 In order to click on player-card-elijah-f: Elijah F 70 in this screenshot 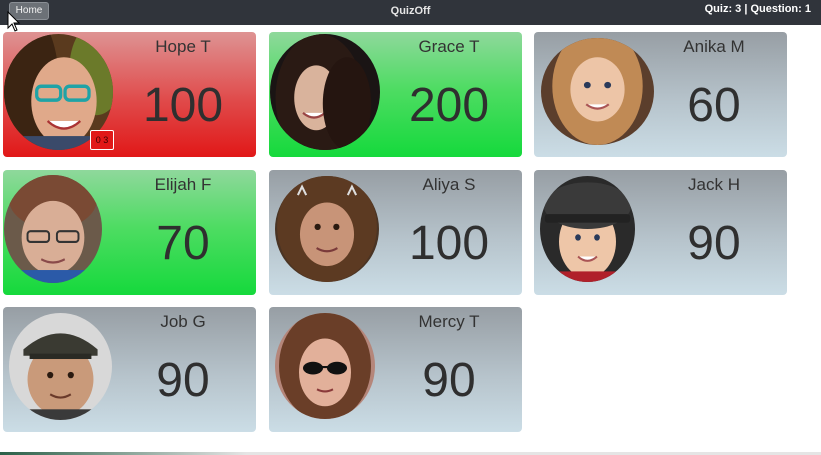, I will do `click(129, 232)`.